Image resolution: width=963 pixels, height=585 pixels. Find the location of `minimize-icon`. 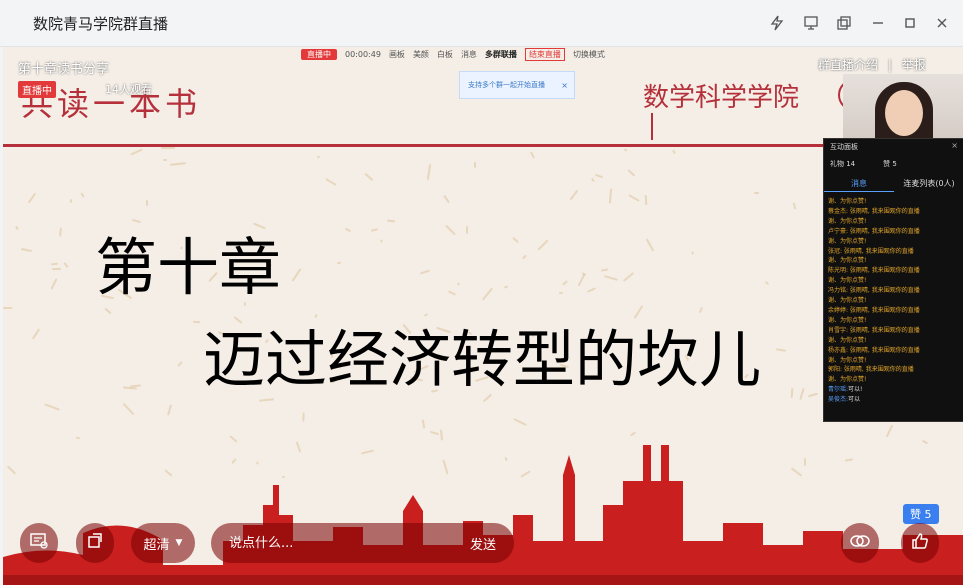

minimize-icon is located at coordinates (878, 23).